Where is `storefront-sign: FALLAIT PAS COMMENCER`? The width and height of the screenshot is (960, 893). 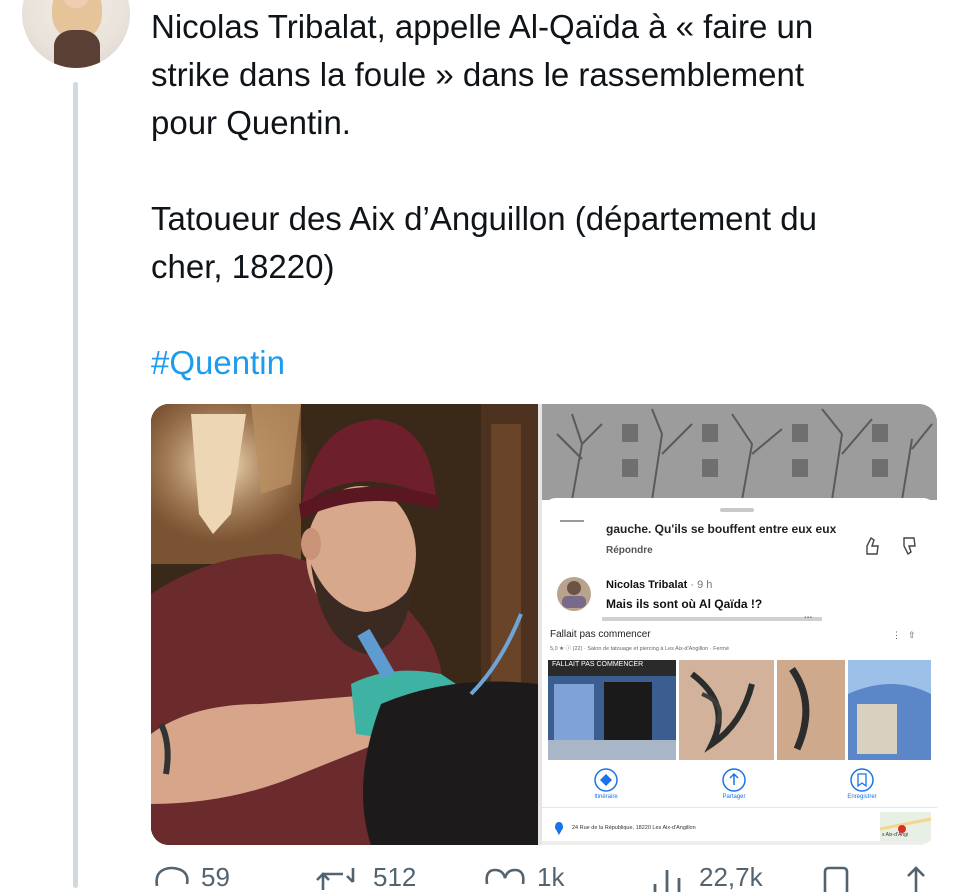 storefront-sign: FALLAIT PAS COMMENCER is located at coordinates (598, 664).